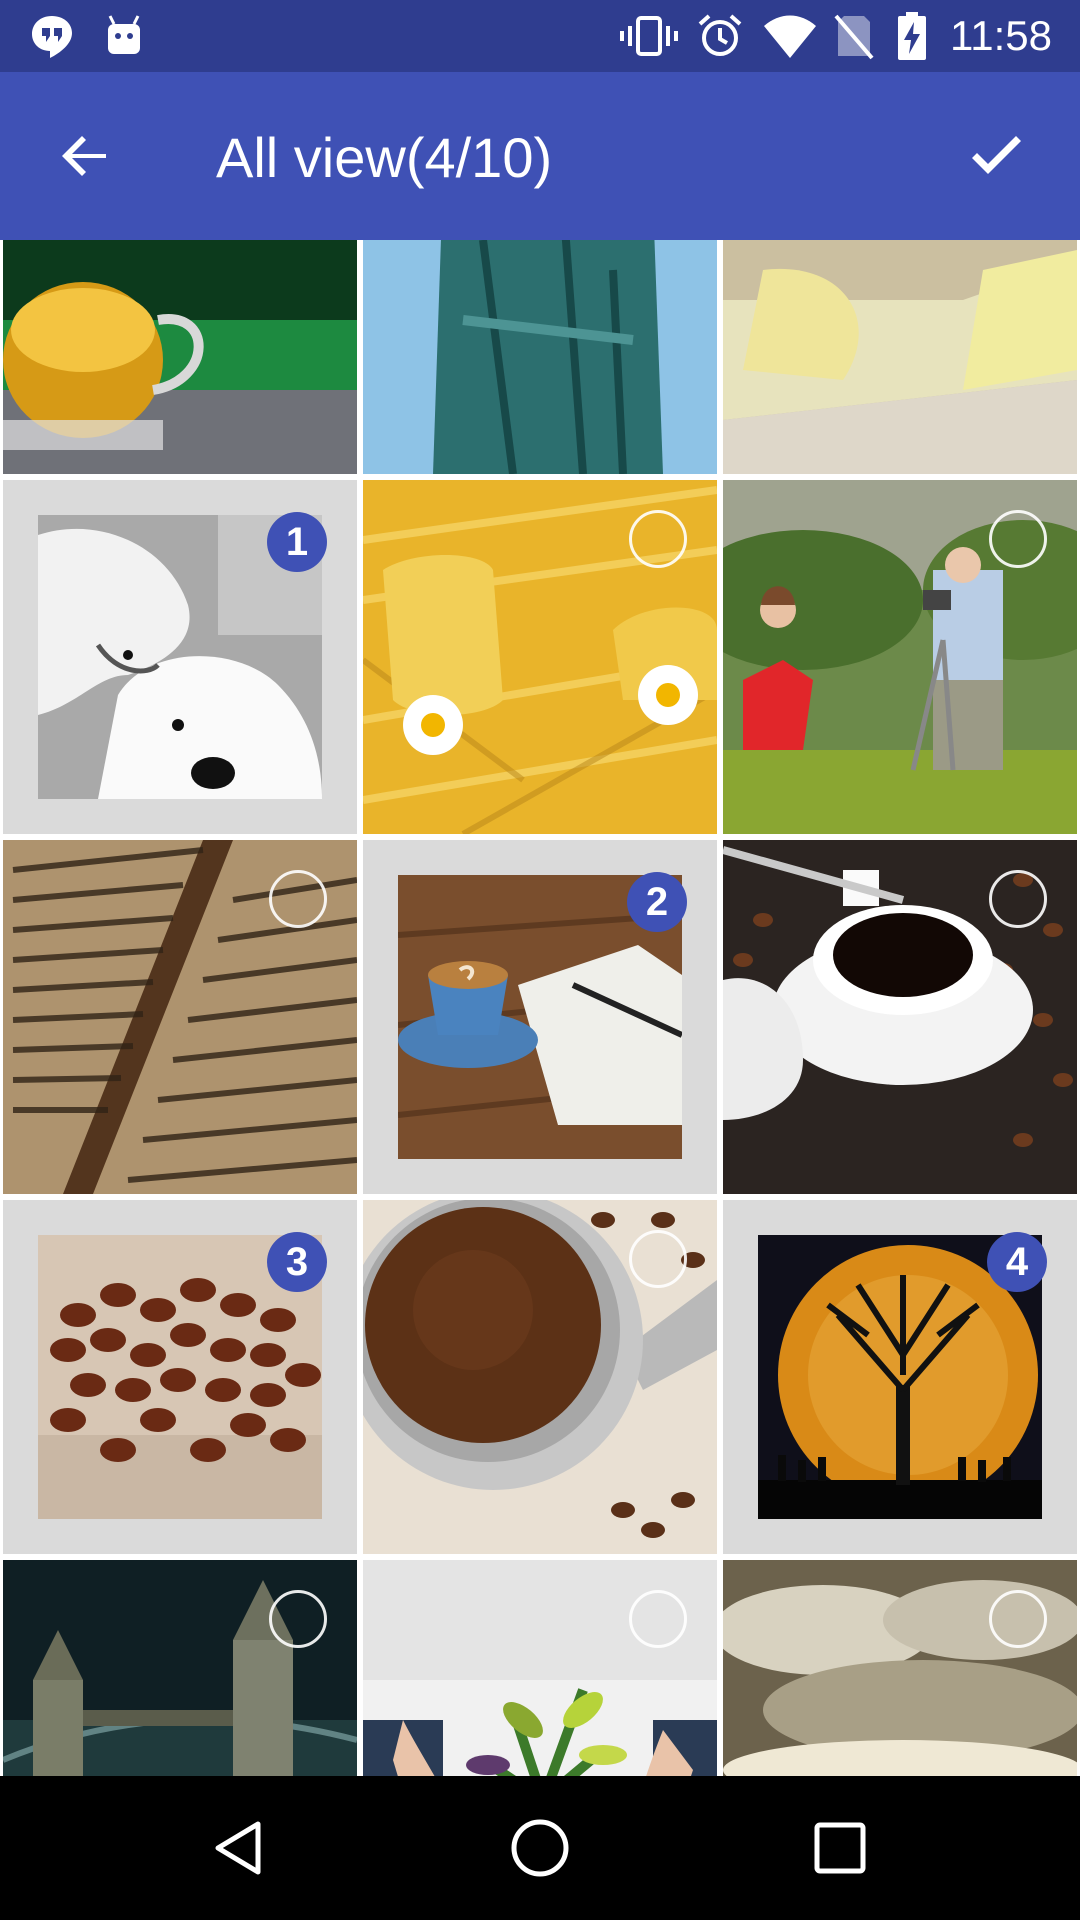 Image resolution: width=1080 pixels, height=1920 pixels. I want to click on photo-tile-coffee-cup, so click(900, 1017).